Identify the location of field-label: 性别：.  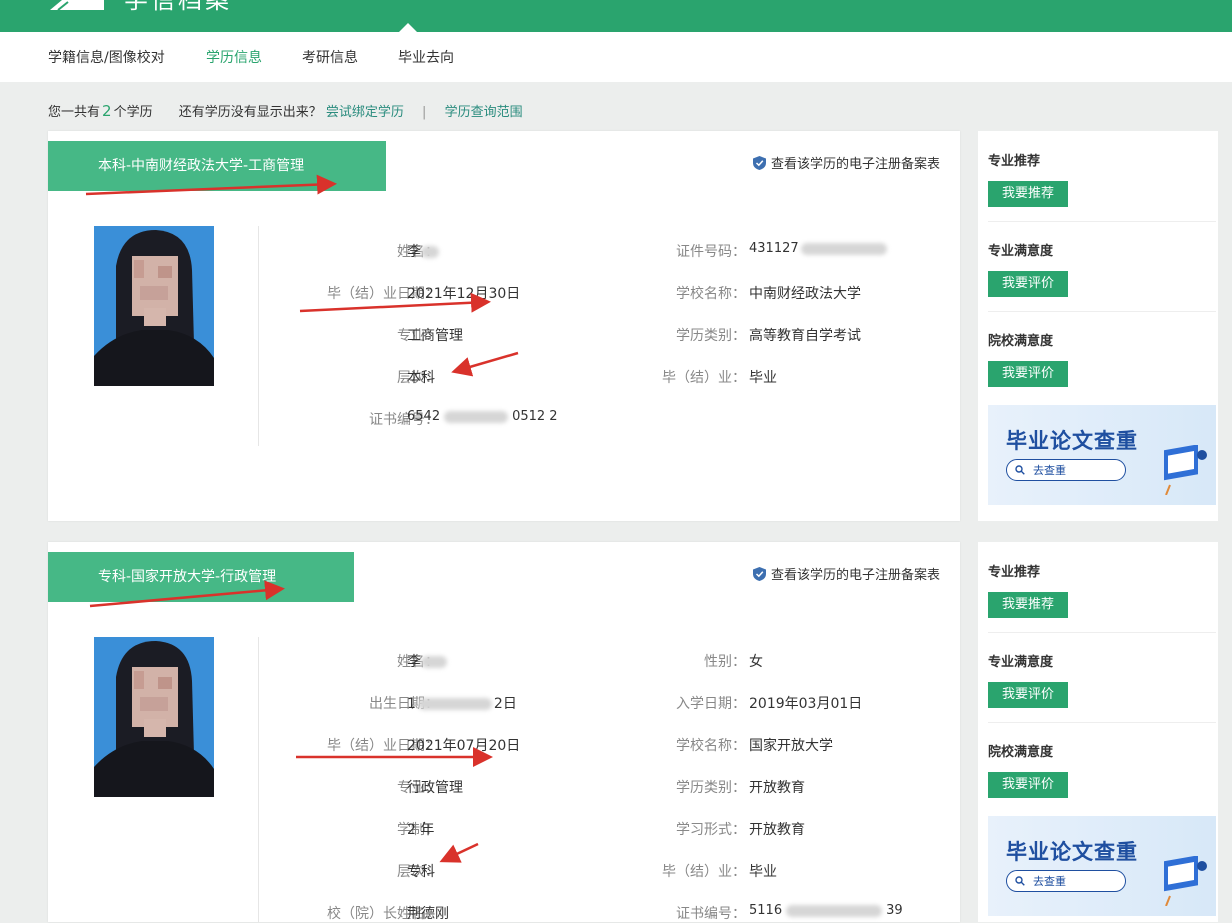
(725, 662).